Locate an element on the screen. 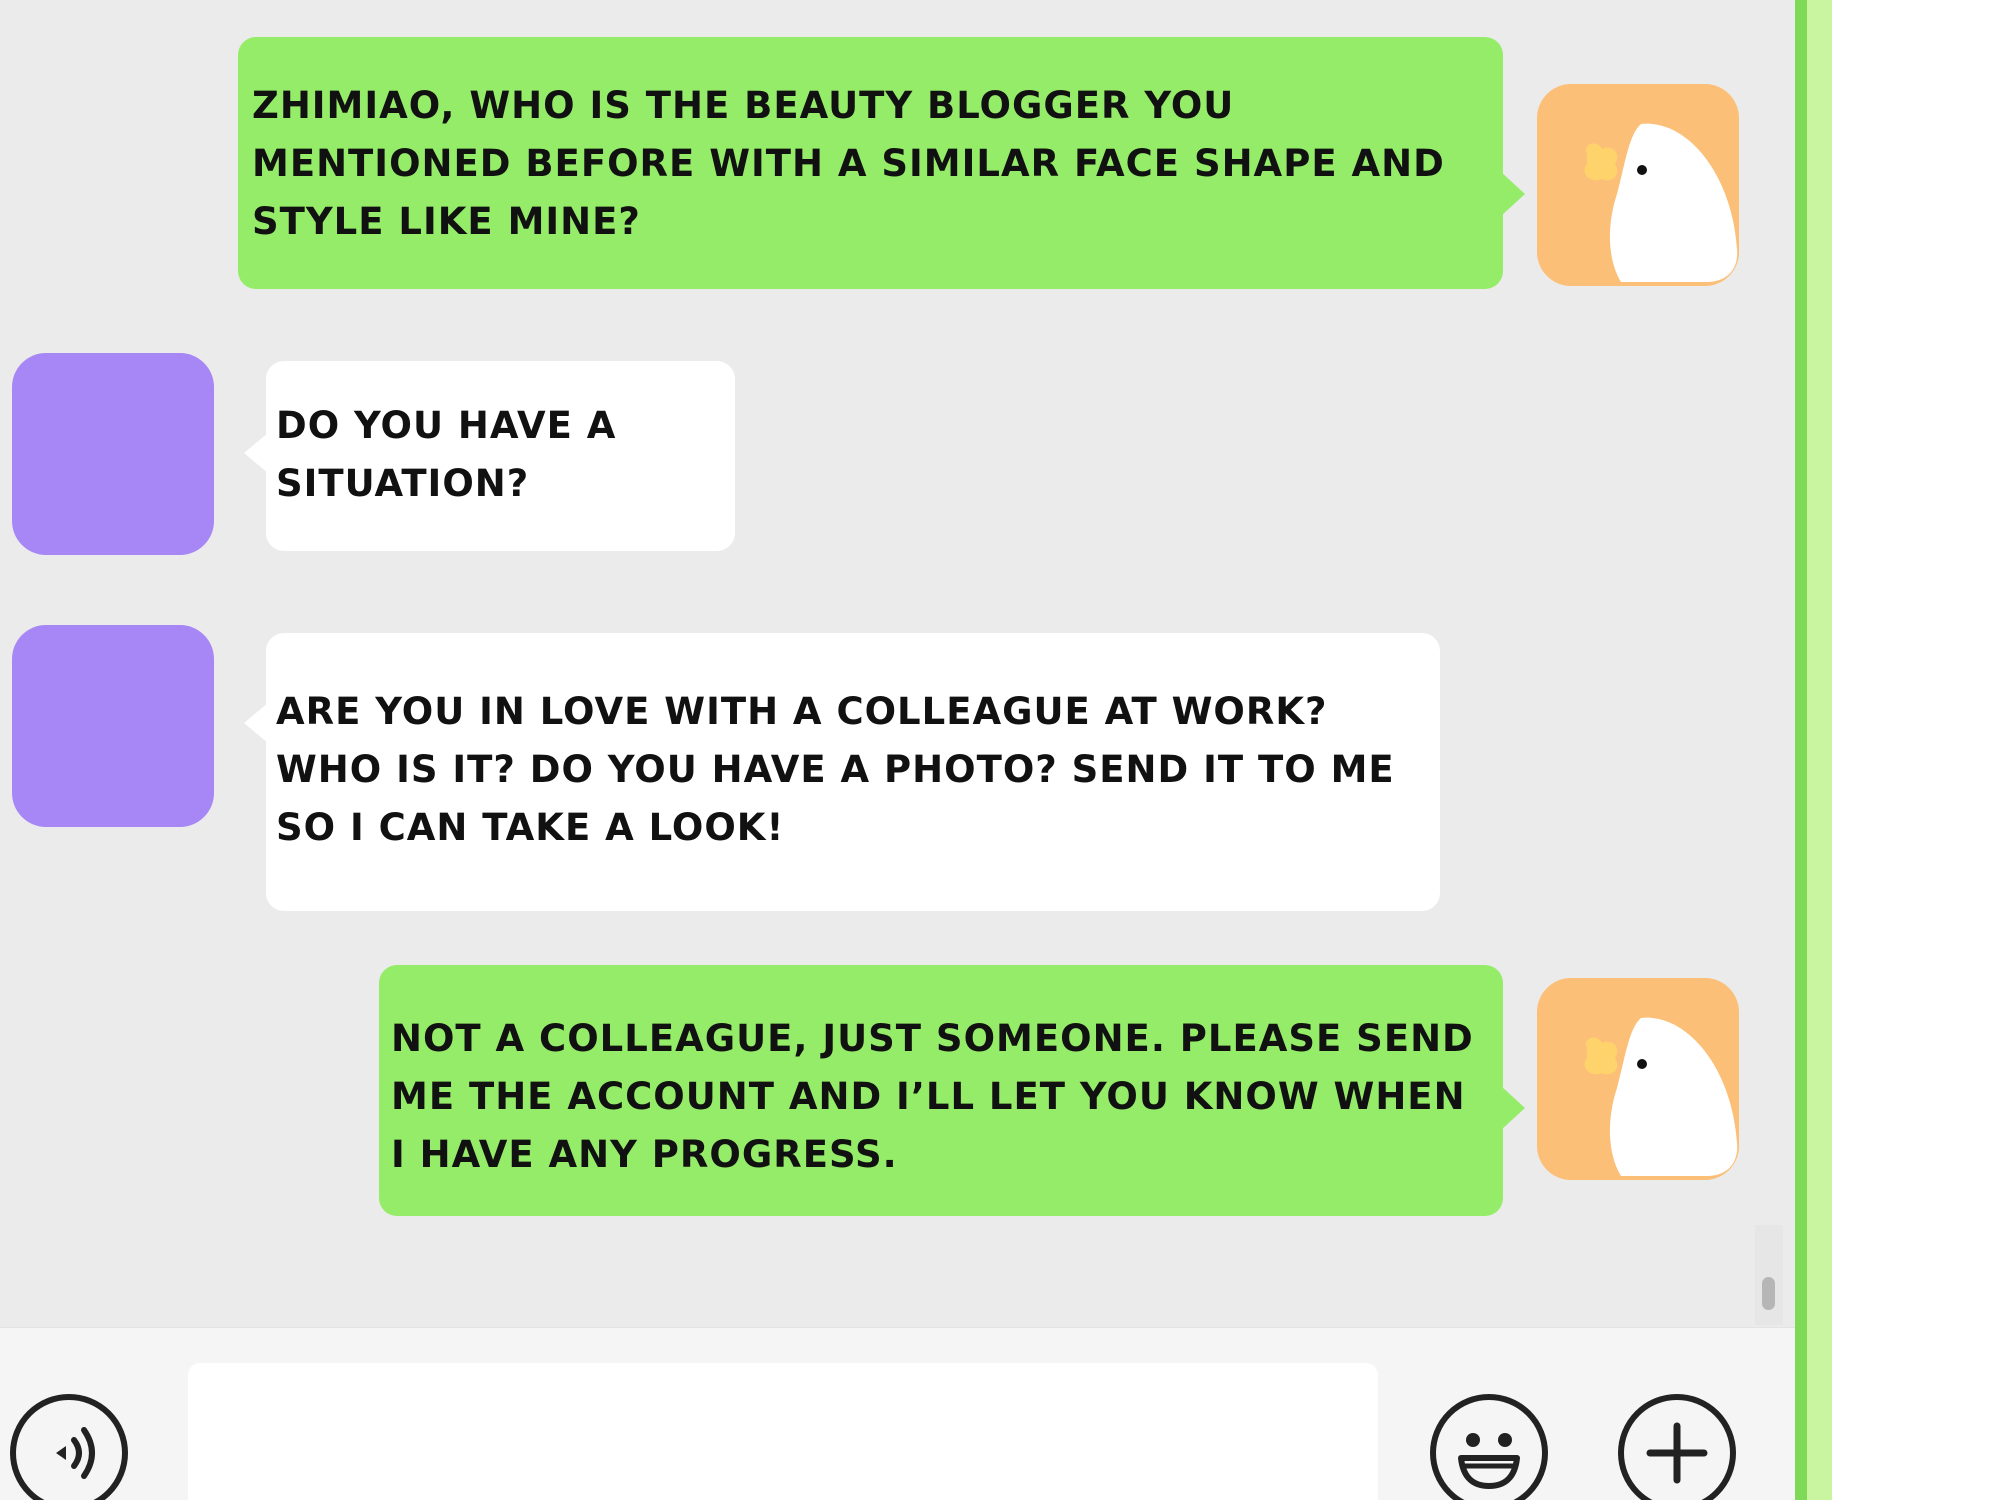  emoji-icon is located at coordinates (1489, 1461).